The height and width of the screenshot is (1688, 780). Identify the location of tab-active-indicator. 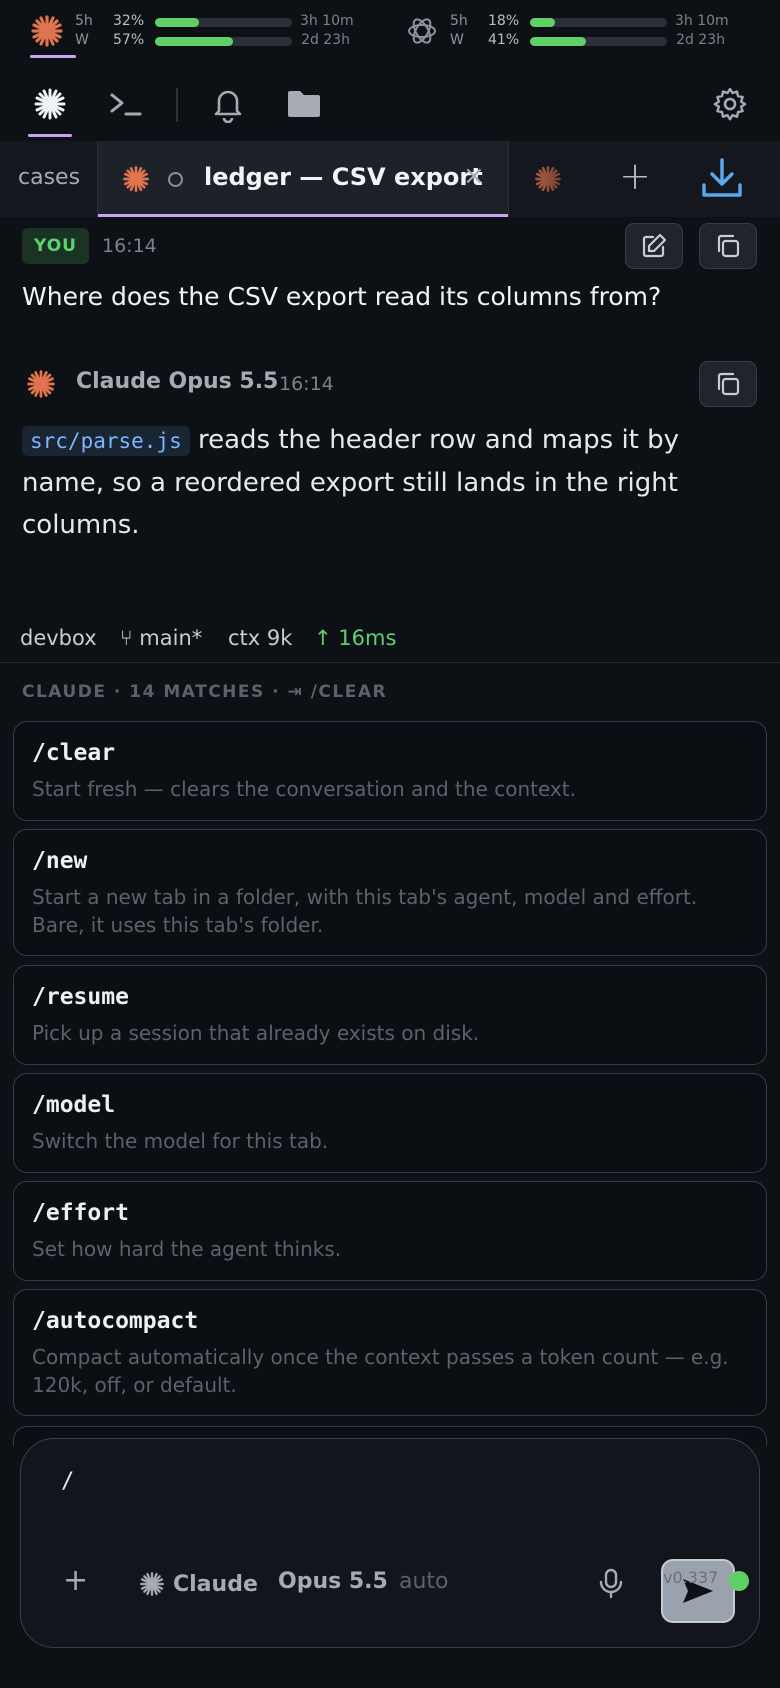
(303, 215).